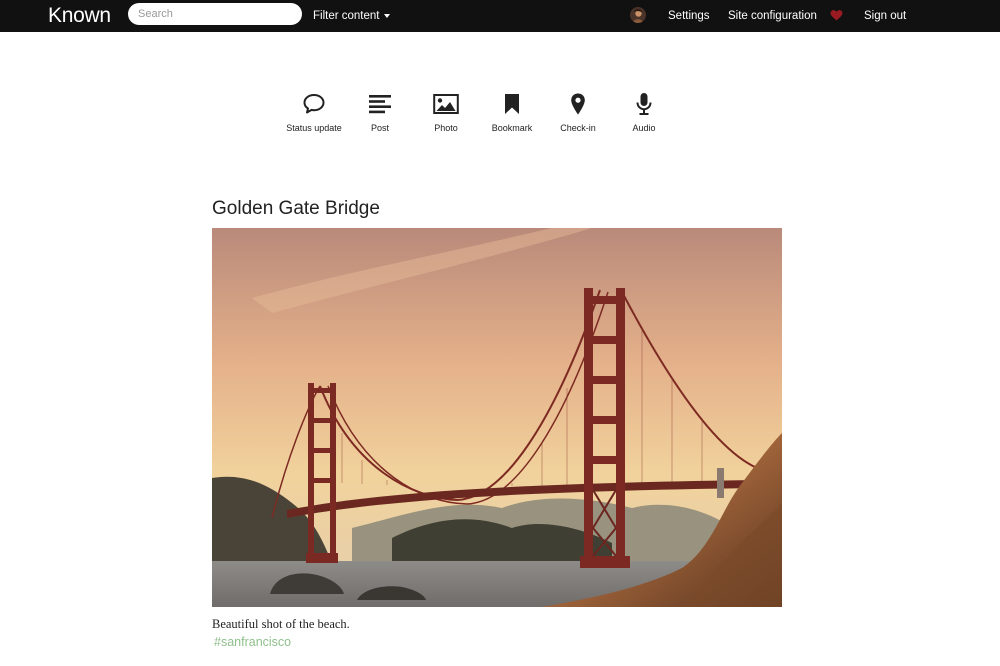  I want to click on type-label: Check-in, so click(578, 128).